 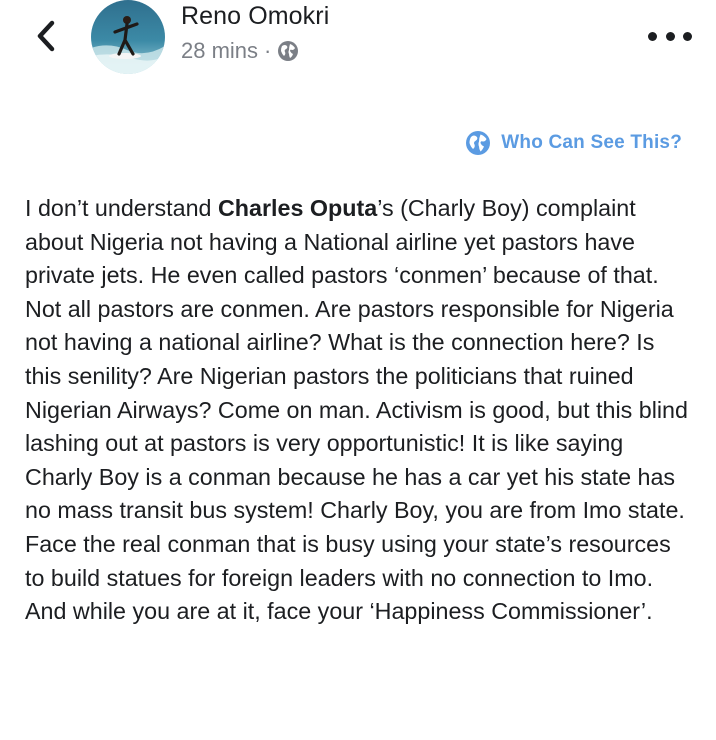 I want to click on post-meta: 28 mins ·, so click(x=240, y=51).